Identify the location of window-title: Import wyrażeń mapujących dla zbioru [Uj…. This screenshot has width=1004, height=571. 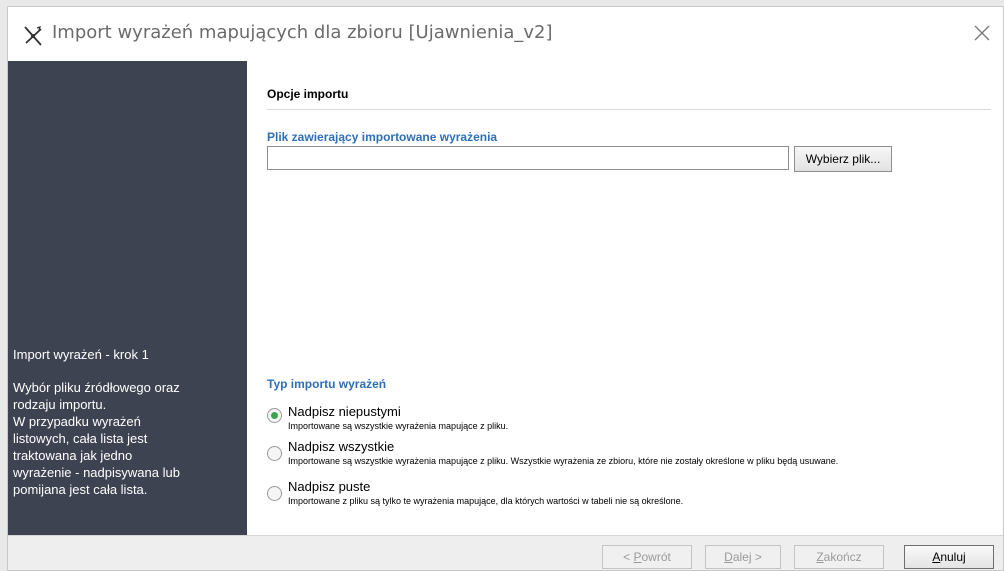
(302, 32).